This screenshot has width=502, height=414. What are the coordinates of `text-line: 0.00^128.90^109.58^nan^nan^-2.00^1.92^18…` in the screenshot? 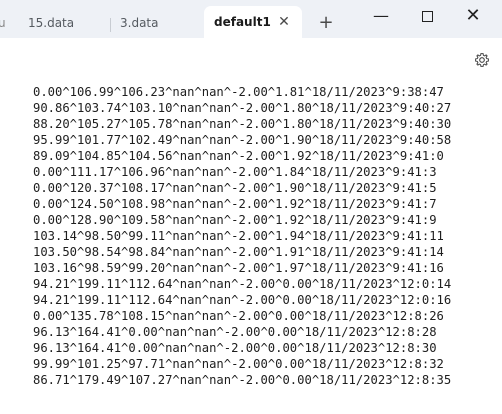 It's located at (235, 220).